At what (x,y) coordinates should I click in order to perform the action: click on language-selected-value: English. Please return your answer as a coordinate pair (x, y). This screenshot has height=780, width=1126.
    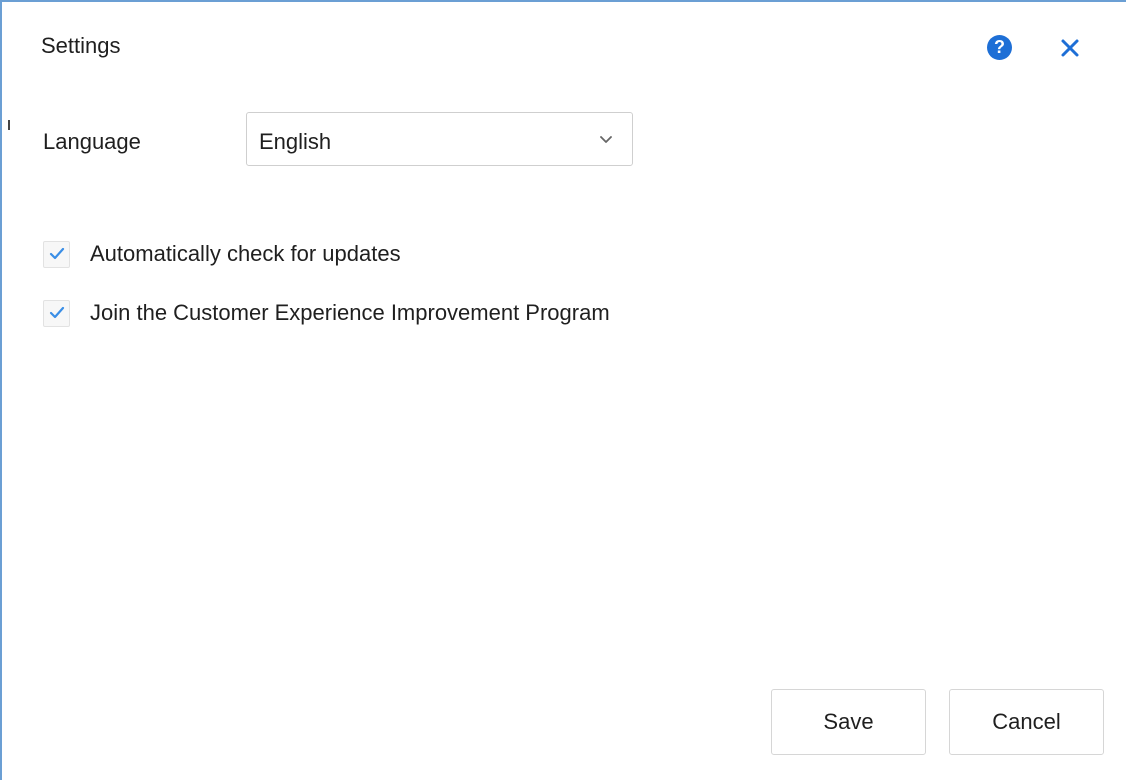
    Looking at the image, I should click on (295, 141).